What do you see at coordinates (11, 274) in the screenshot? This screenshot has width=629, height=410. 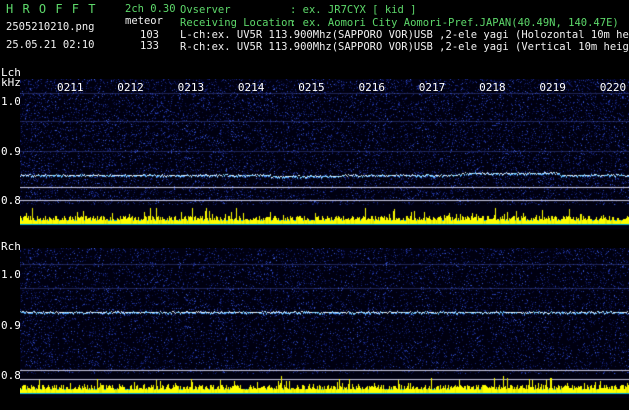 I see `rch-tick-1-0: 1.0` at bounding box center [11, 274].